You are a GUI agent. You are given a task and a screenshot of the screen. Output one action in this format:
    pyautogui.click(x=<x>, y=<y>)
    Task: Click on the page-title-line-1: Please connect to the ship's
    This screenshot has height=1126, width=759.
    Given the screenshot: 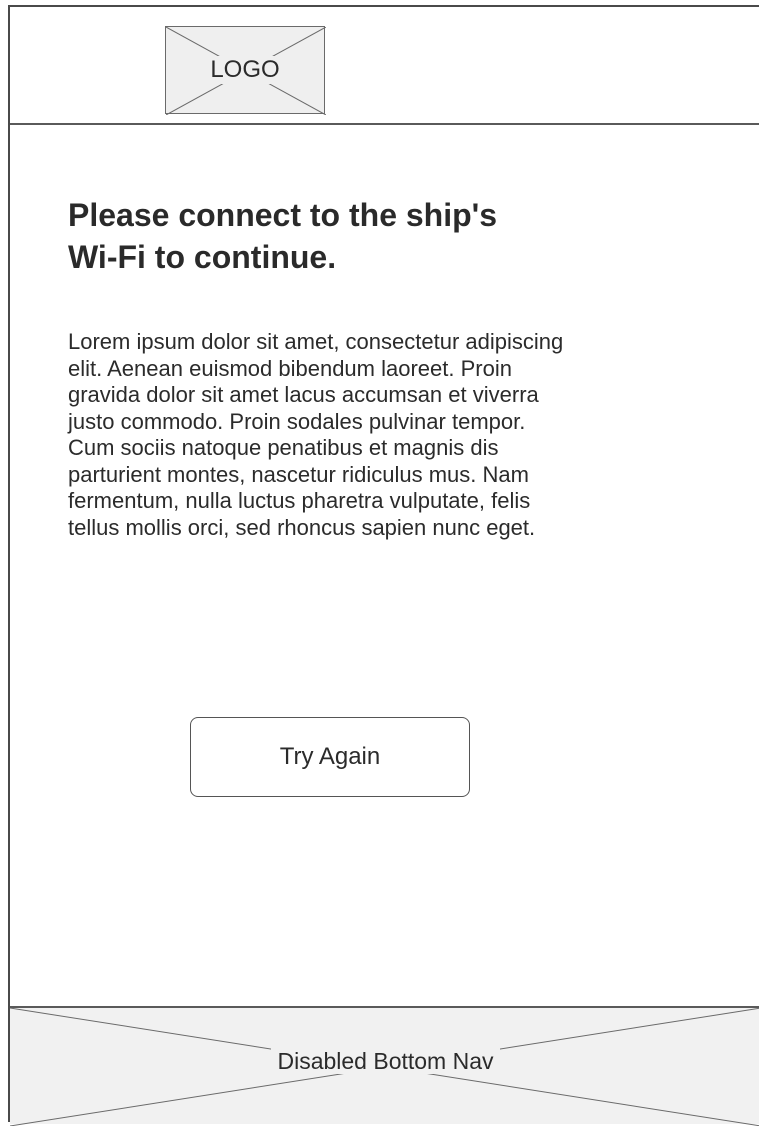 What is the action you would take?
    pyautogui.click(x=283, y=215)
    